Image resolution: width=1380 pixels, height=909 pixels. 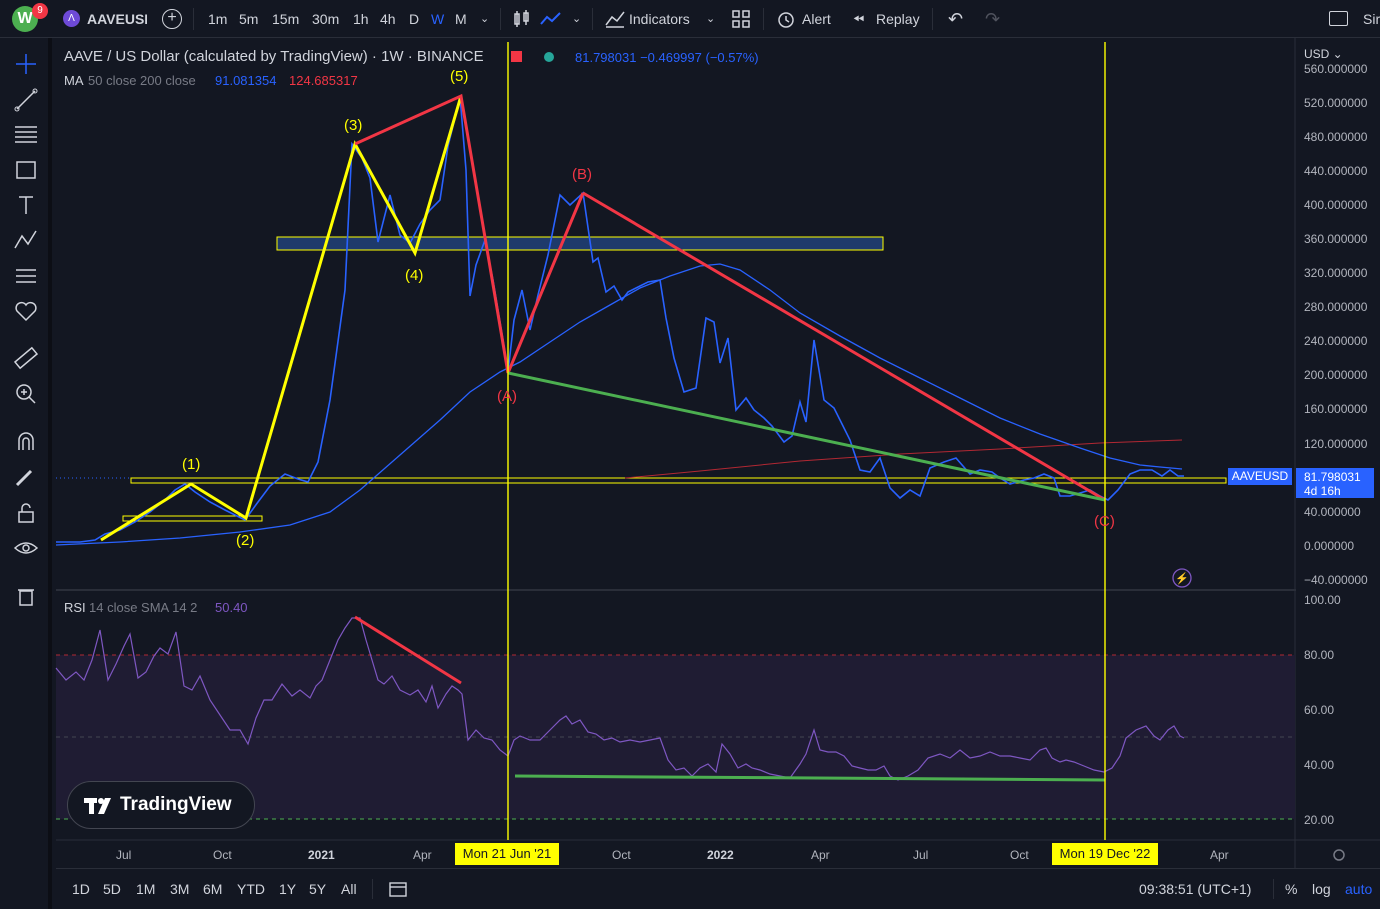 I want to click on time-tick: 2021, so click(x=321, y=855).